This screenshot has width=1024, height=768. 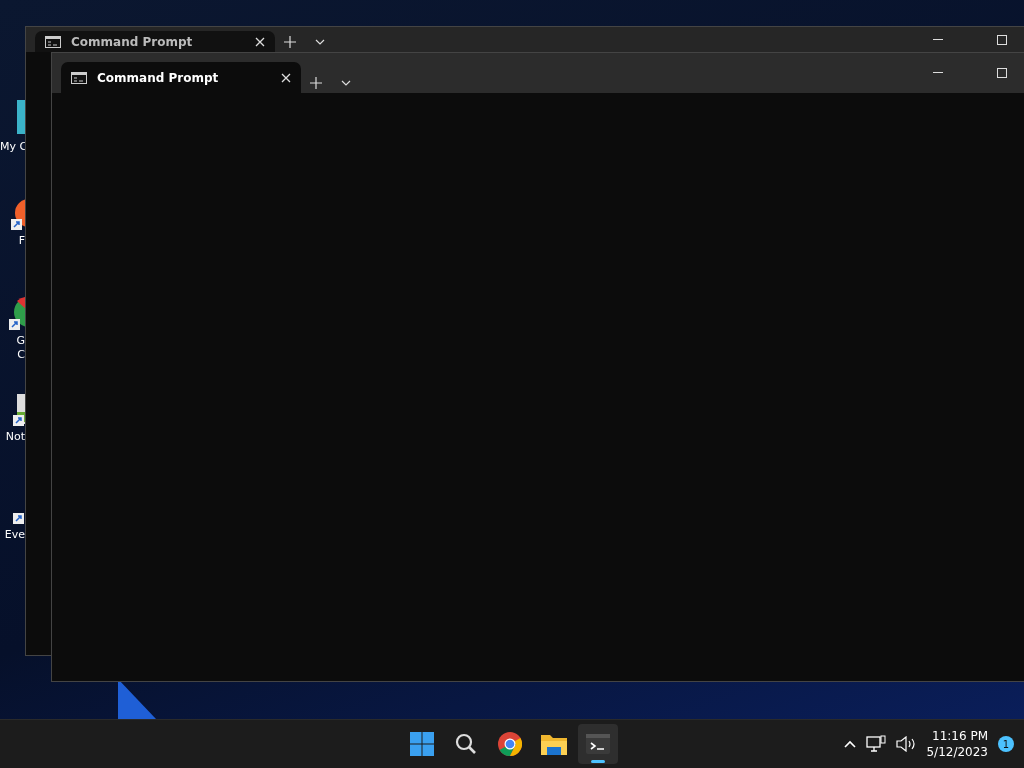 I want to click on volume-icon, so click(x=906, y=744).